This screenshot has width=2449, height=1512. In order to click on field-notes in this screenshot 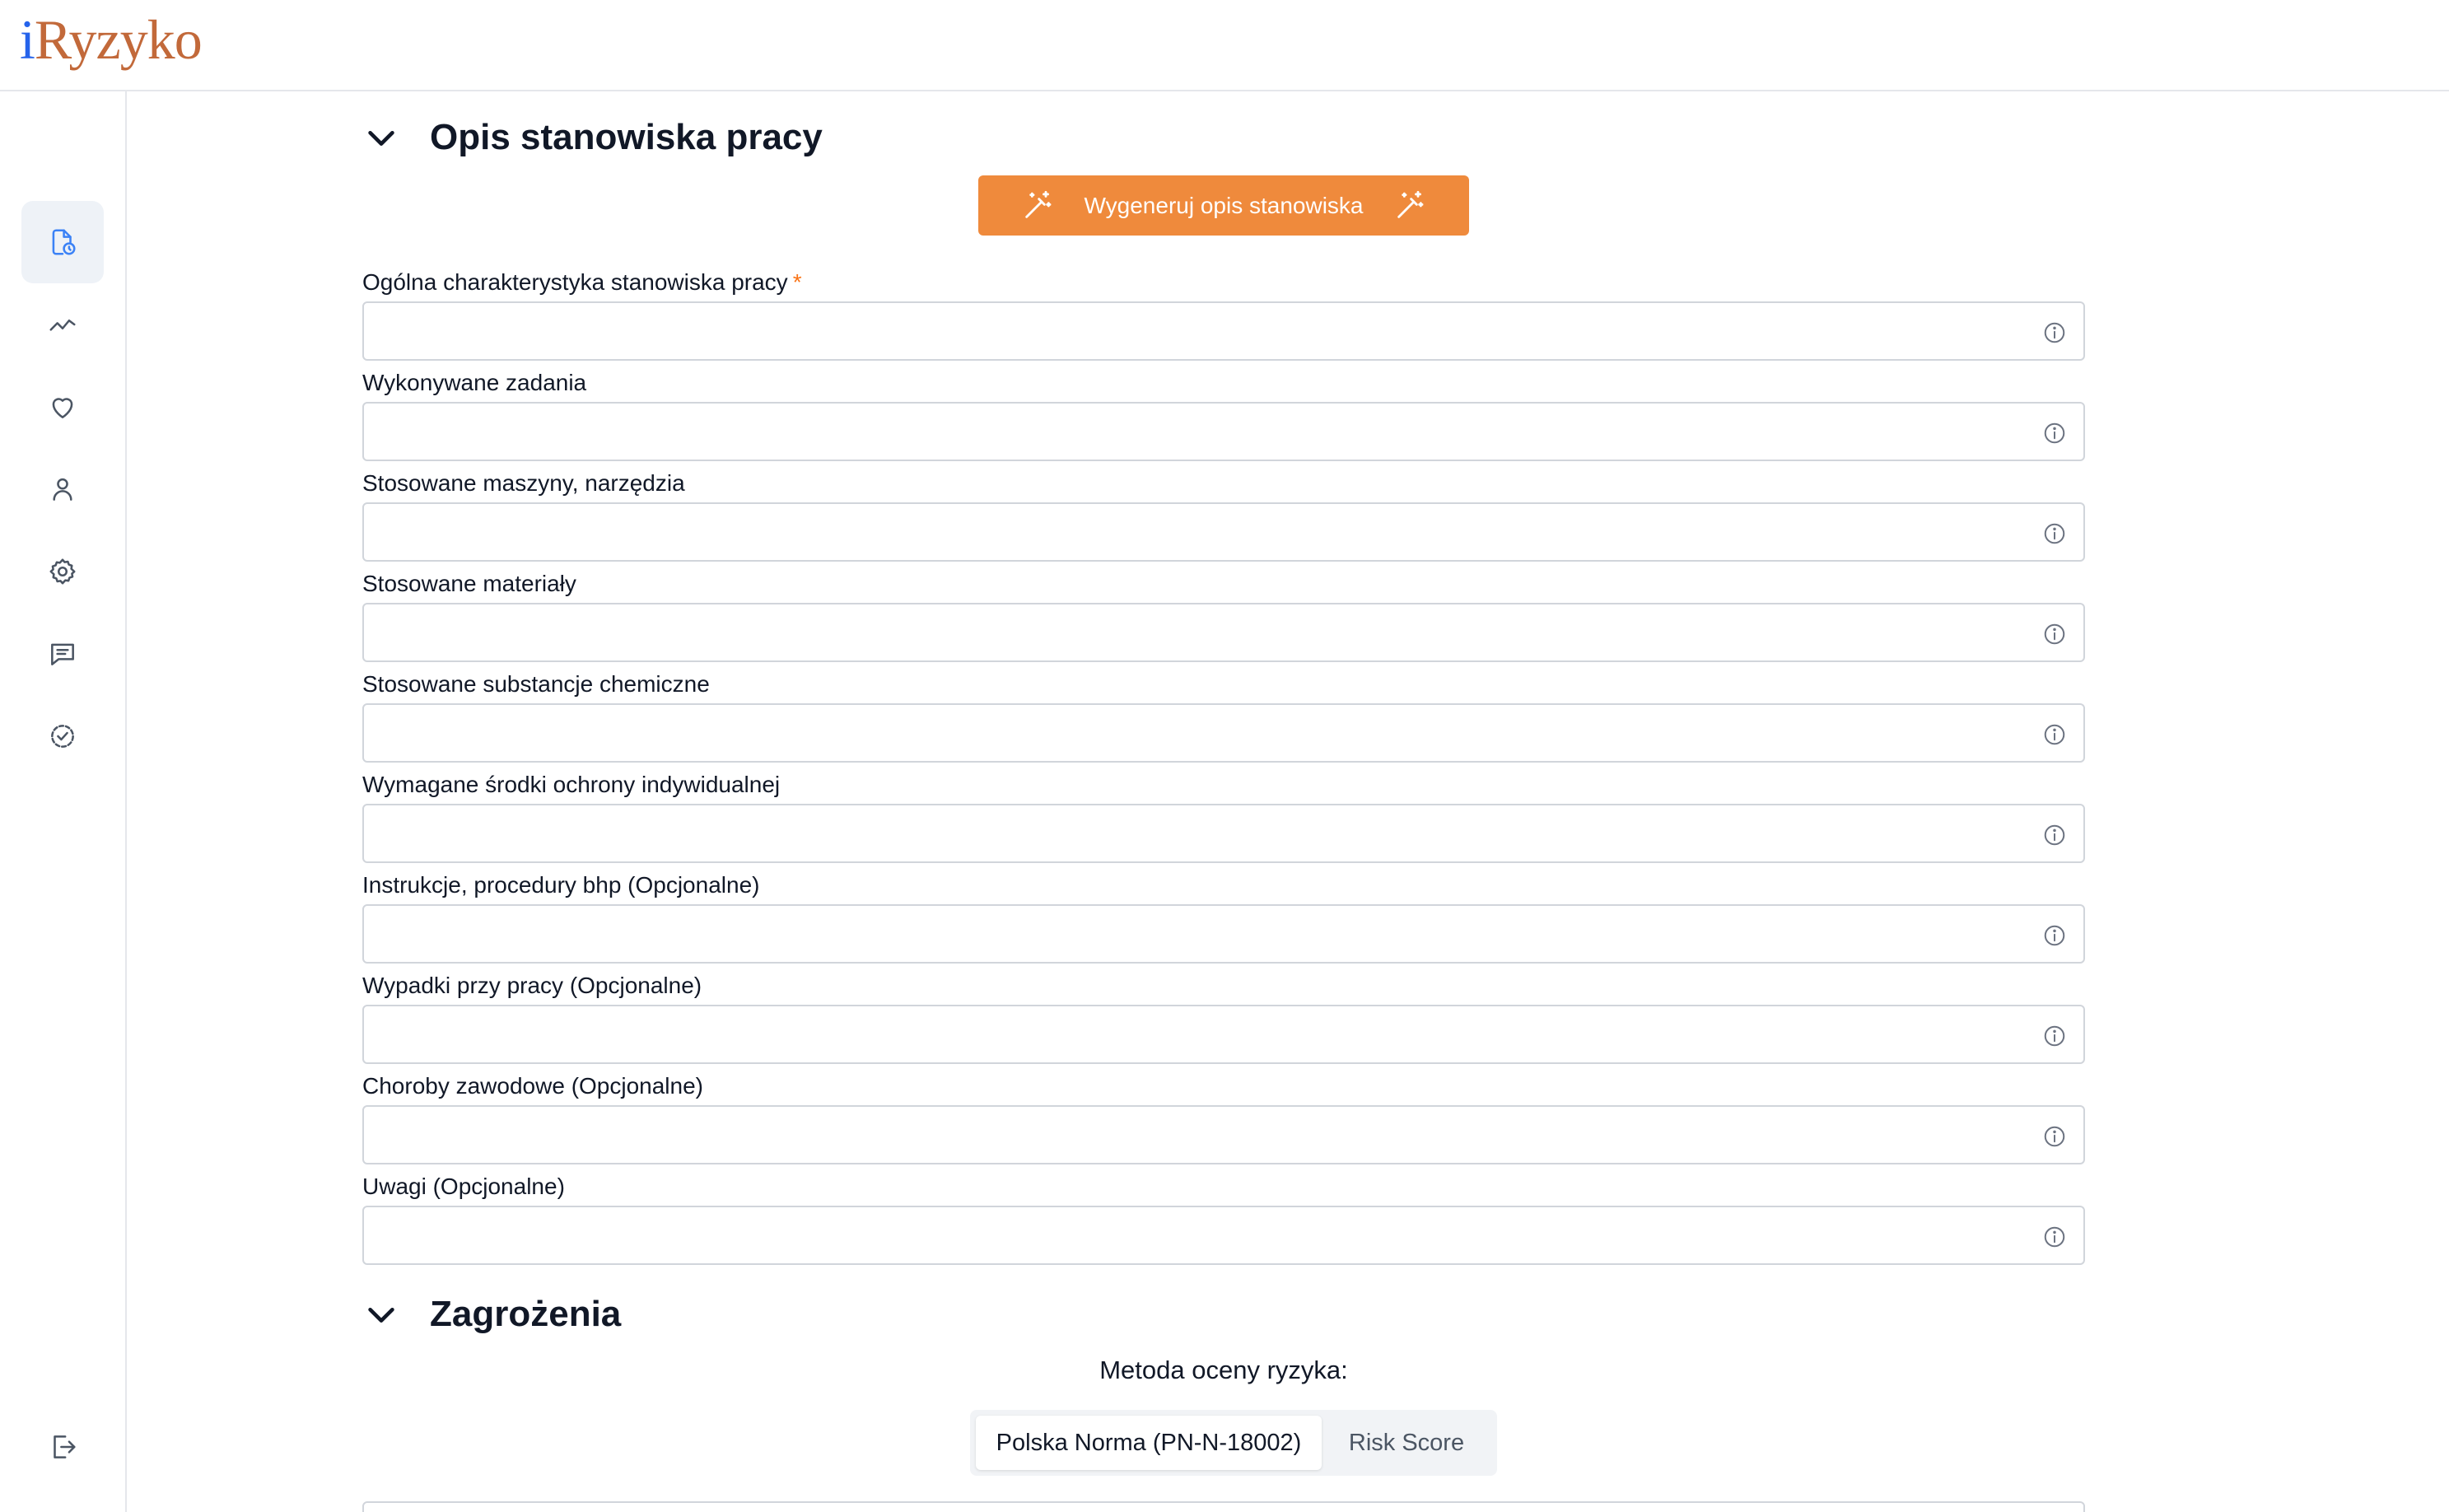, I will do `click(1223, 1235)`.